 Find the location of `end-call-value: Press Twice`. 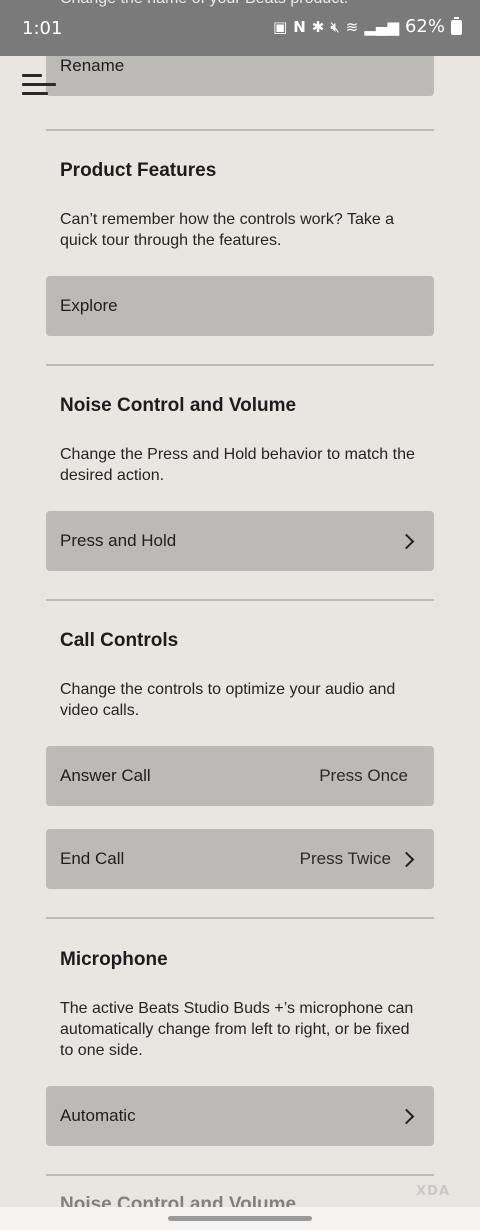

end-call-value: Press Twice is located at coordinates (345, 858).